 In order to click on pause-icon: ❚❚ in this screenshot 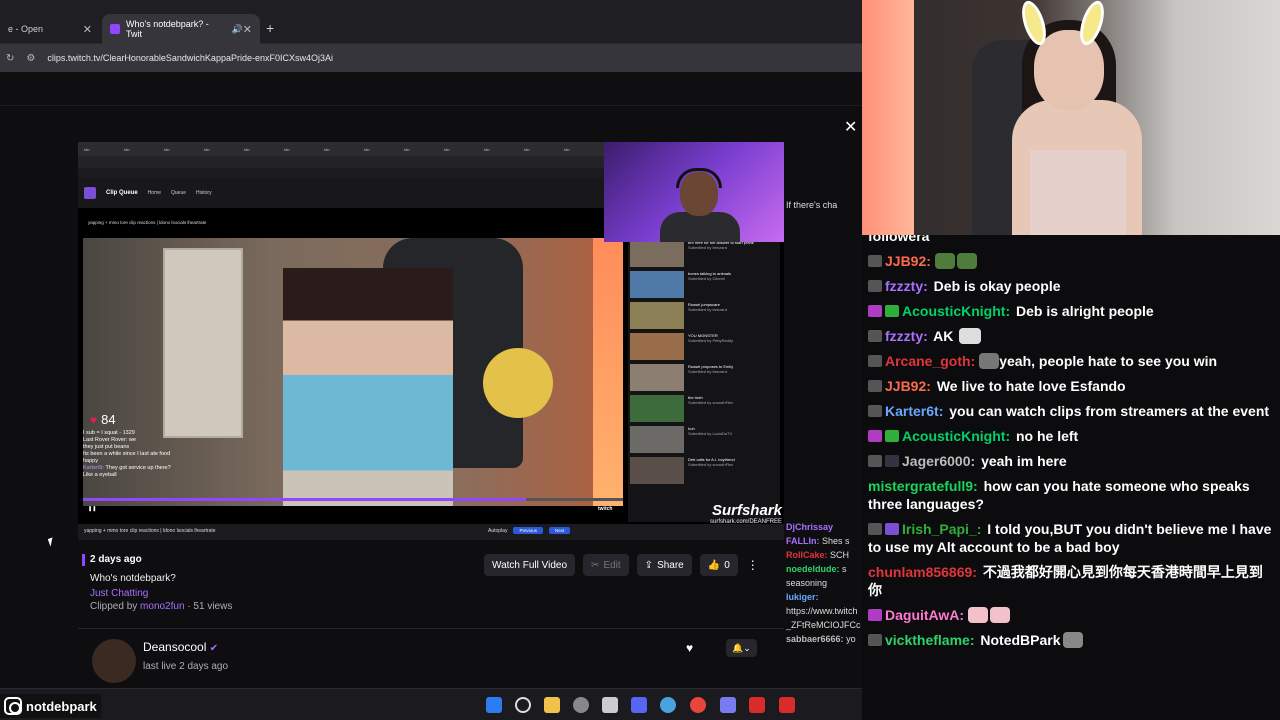, I will do `click(92, 509)`.